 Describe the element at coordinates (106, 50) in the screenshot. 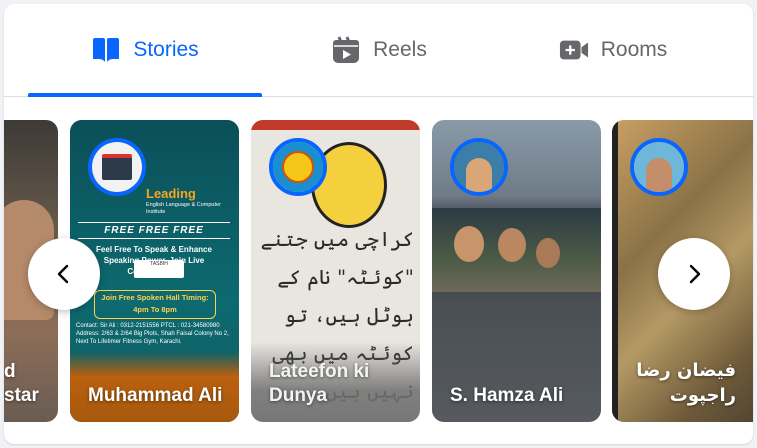

I see `book-icon` at that location.